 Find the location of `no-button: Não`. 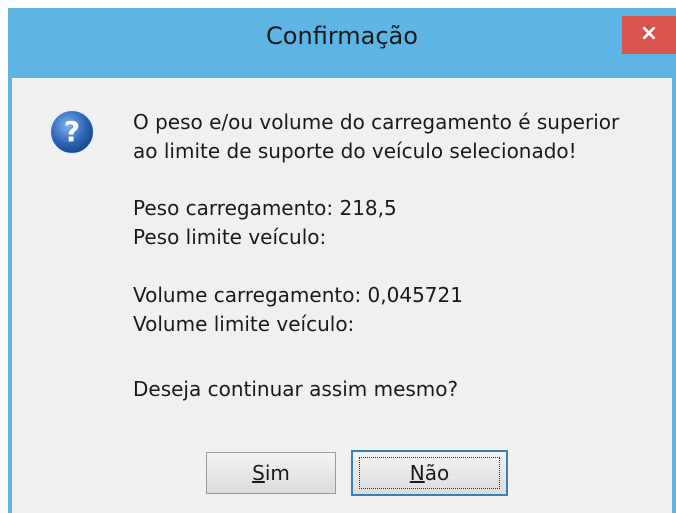

no-button: Não is located at coordinates (429, 473).